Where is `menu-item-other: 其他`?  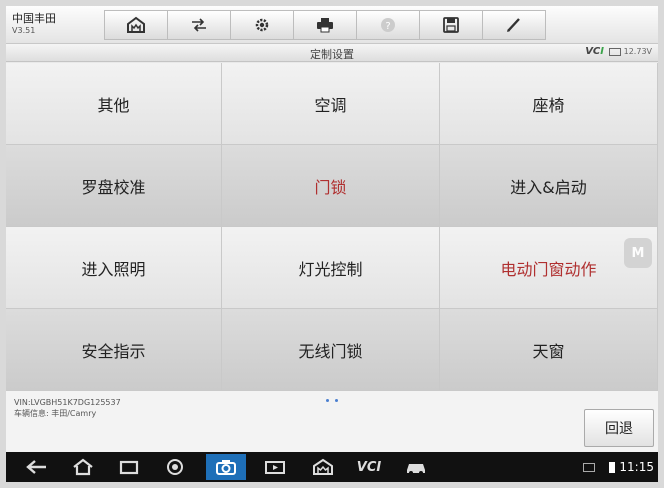
menu-item-other: 其他 is located at coordinates (114, 104).